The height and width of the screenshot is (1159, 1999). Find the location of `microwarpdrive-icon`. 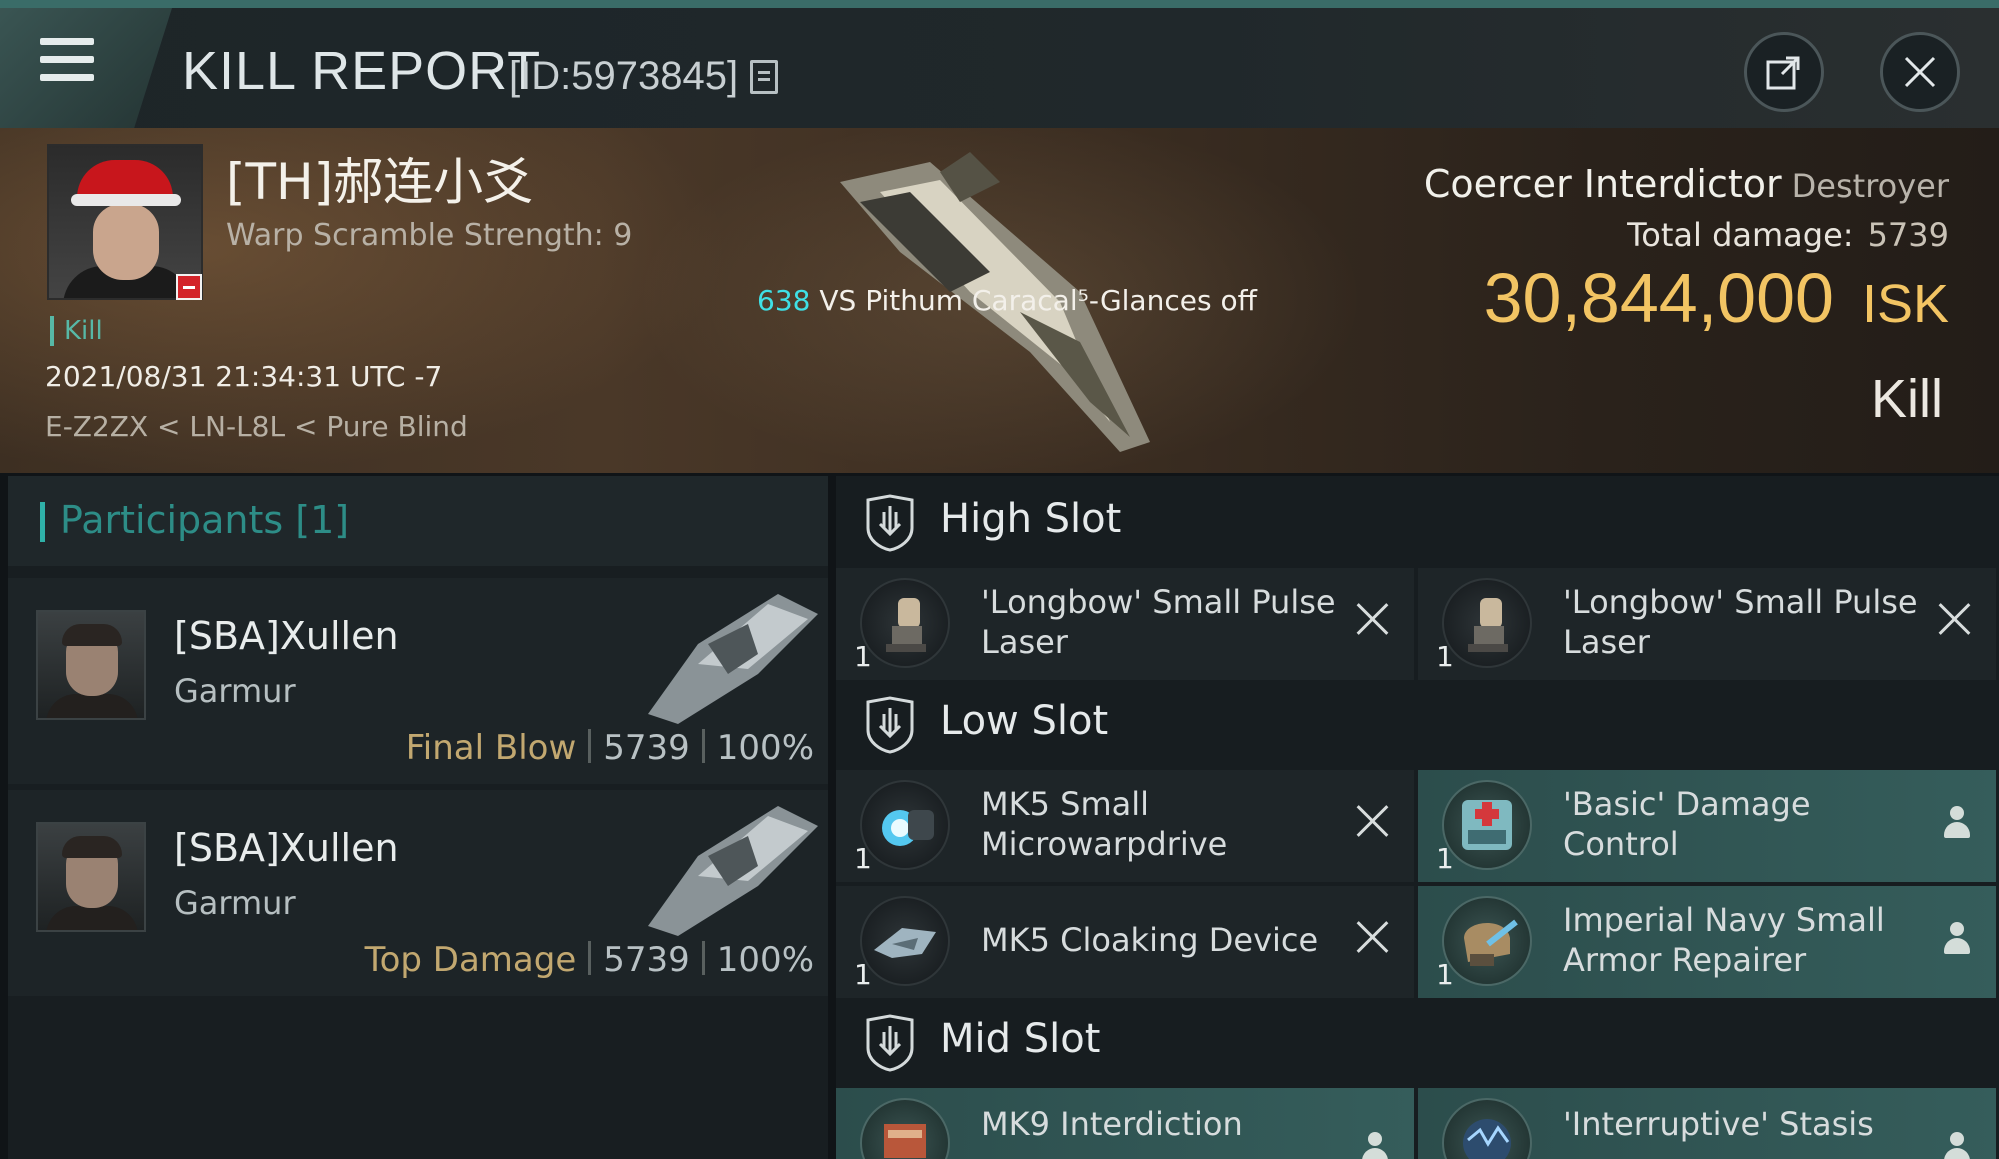

microwarpdrive-icon is located at coordinates (905, 825).